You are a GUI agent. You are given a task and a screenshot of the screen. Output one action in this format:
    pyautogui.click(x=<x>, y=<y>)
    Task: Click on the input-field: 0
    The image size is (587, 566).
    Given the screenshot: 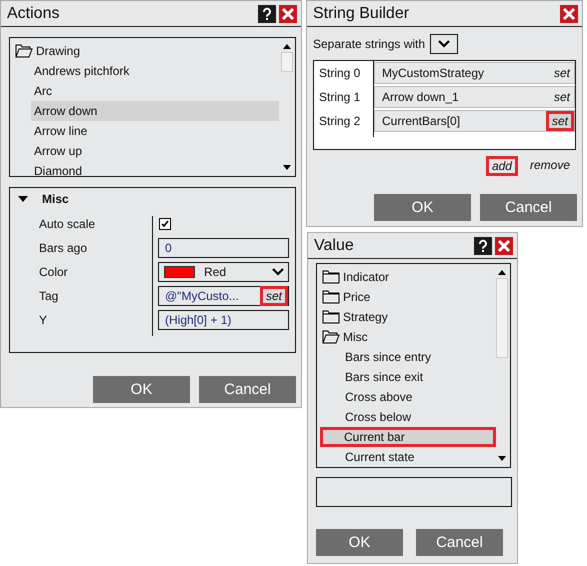 What is the action you would take?
    pyautogui.click(x=223, y=248)
    